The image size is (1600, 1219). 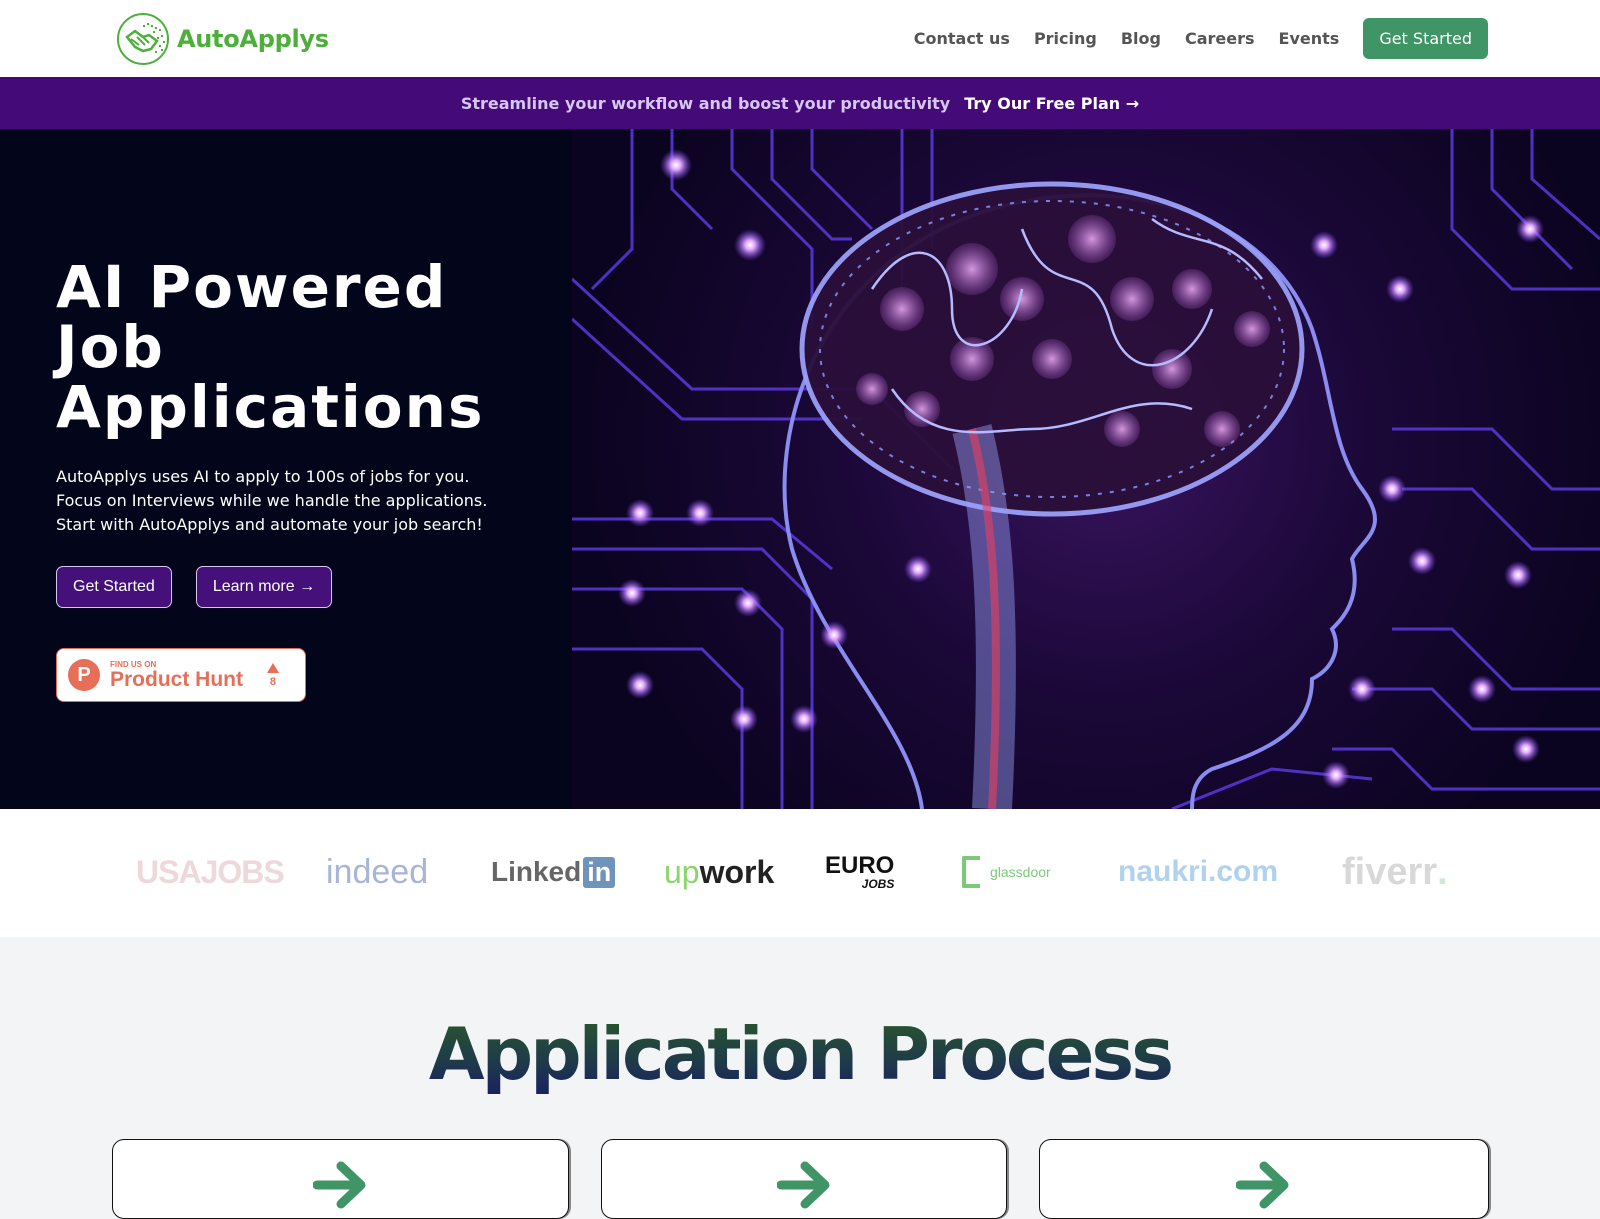 What do you see at coordinates (536, 871) in the screenshot?
I see `linkedin-text: Linked` at bounding box center [536, 871].